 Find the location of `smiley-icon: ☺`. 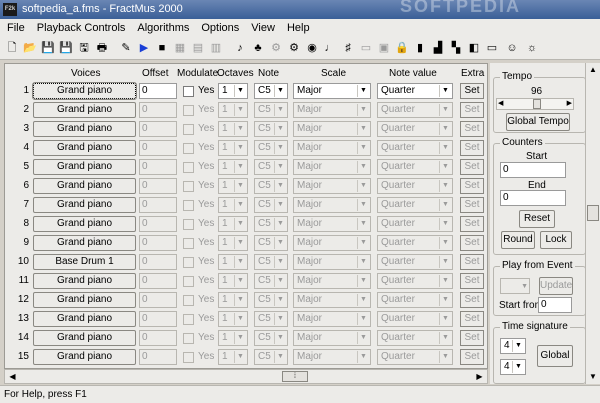

smiley-icon: ☺ is located at coordinates (512, 48).